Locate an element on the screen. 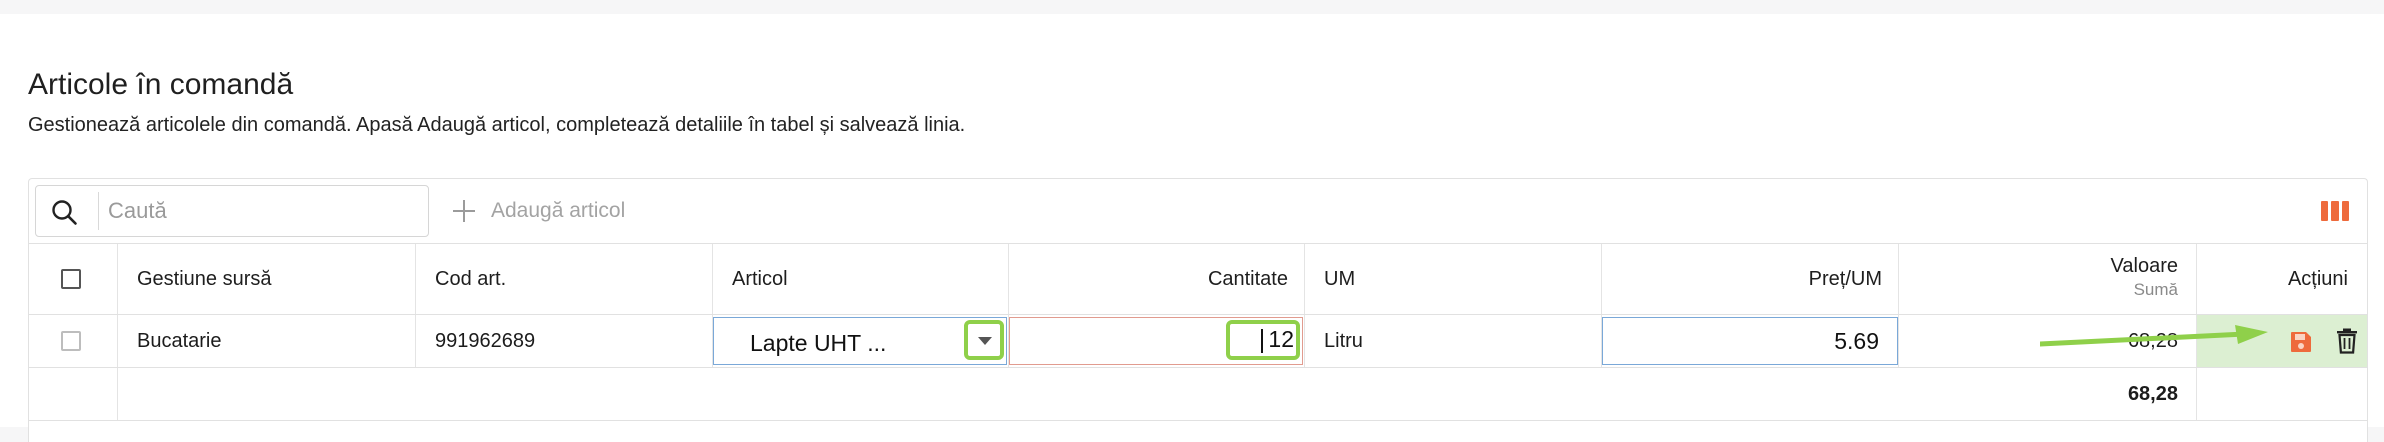 This screenshot has width=2384, height=442. quantity-field is located at coordinates (1156, 341).